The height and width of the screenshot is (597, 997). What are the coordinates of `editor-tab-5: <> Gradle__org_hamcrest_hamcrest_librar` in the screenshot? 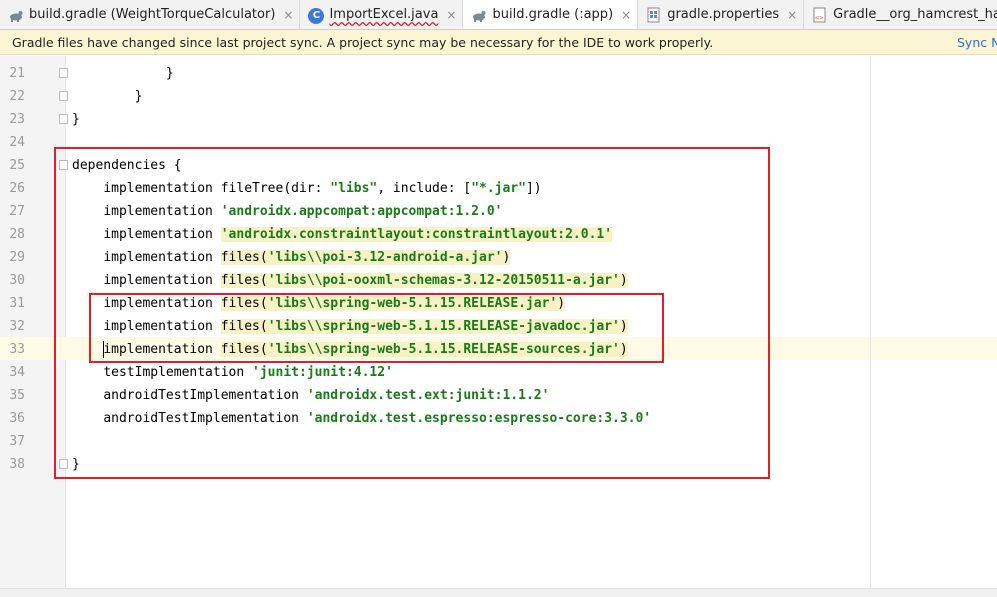 It's located at (900, 14).